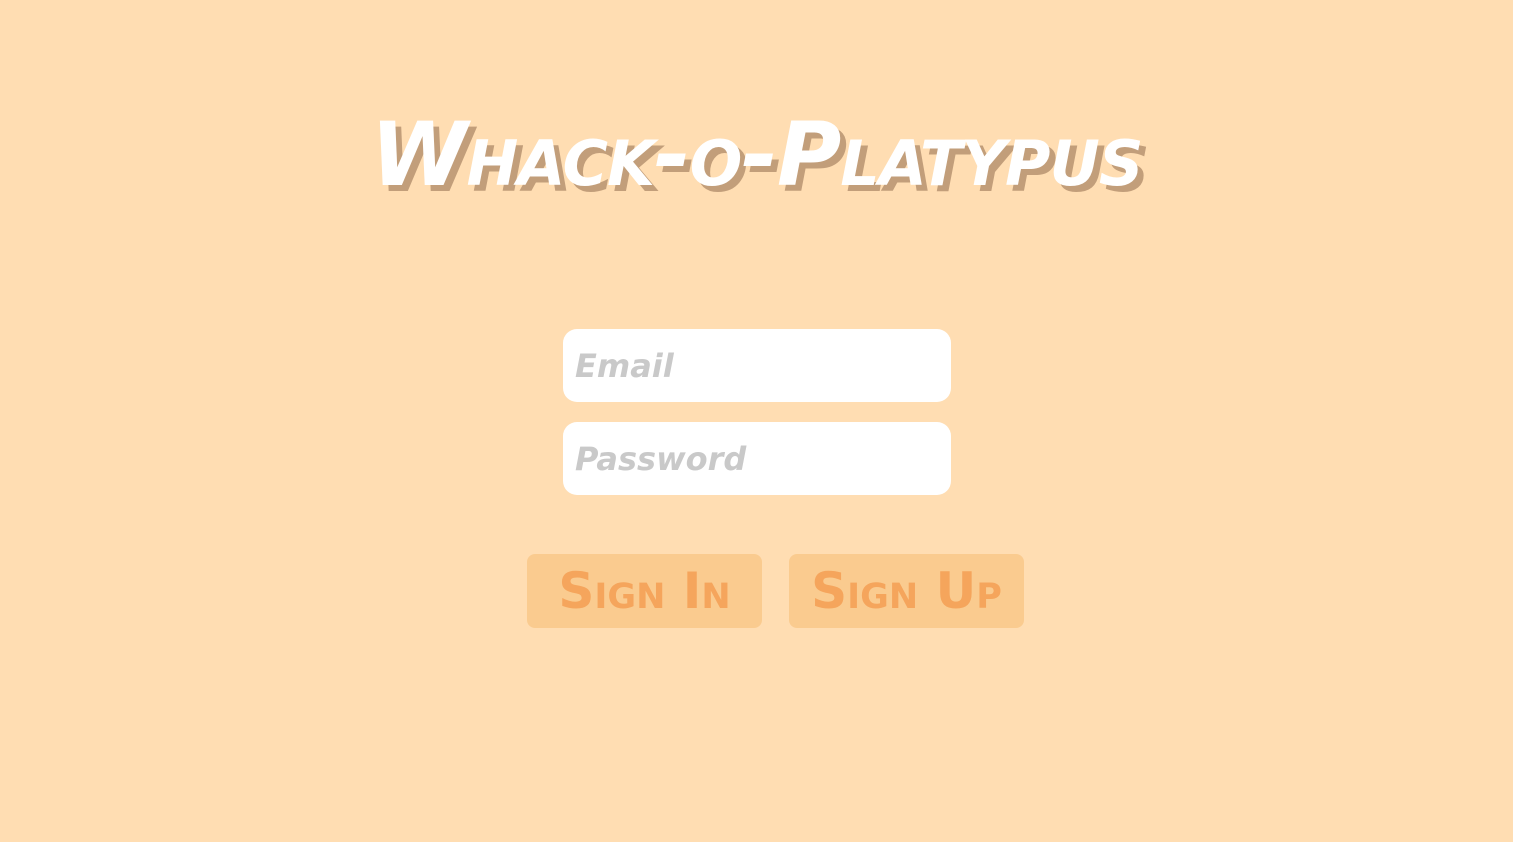  I want to click on app-title: Whack-o-Platypus, so click(756, 154).